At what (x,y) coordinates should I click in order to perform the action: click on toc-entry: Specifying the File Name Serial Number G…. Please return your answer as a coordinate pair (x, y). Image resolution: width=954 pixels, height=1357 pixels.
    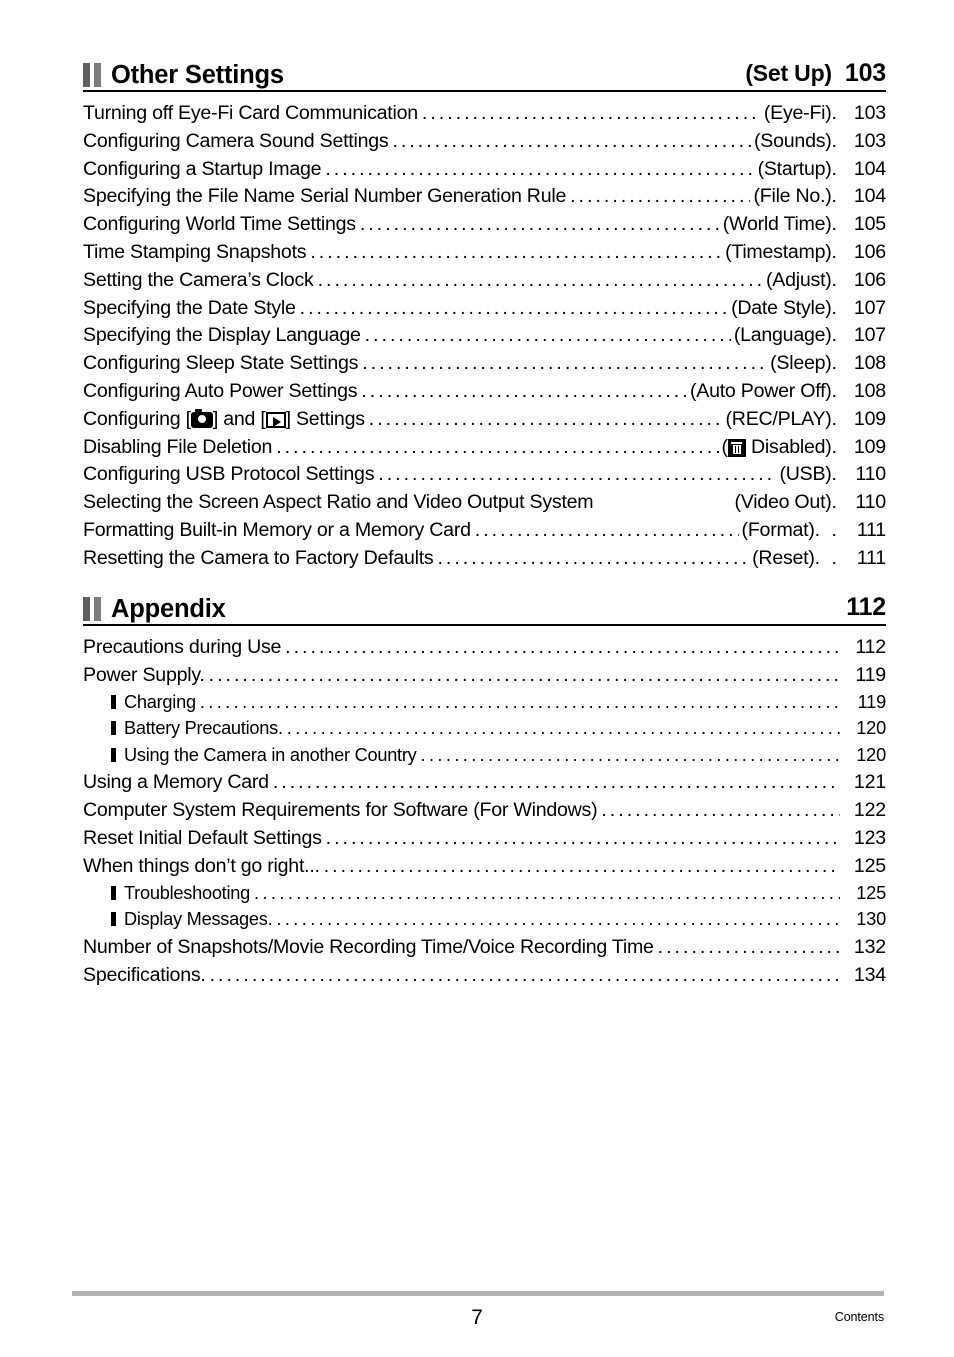
    Looking at the image, I should click on (484, 199).